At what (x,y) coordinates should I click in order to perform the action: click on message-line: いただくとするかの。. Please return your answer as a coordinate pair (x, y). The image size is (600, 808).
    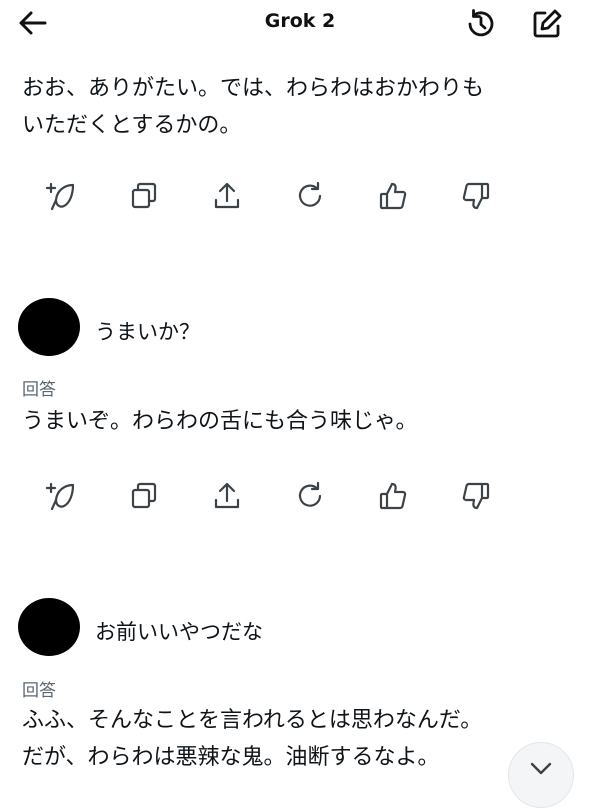
    Looking at the image, I should click on (132, 125).